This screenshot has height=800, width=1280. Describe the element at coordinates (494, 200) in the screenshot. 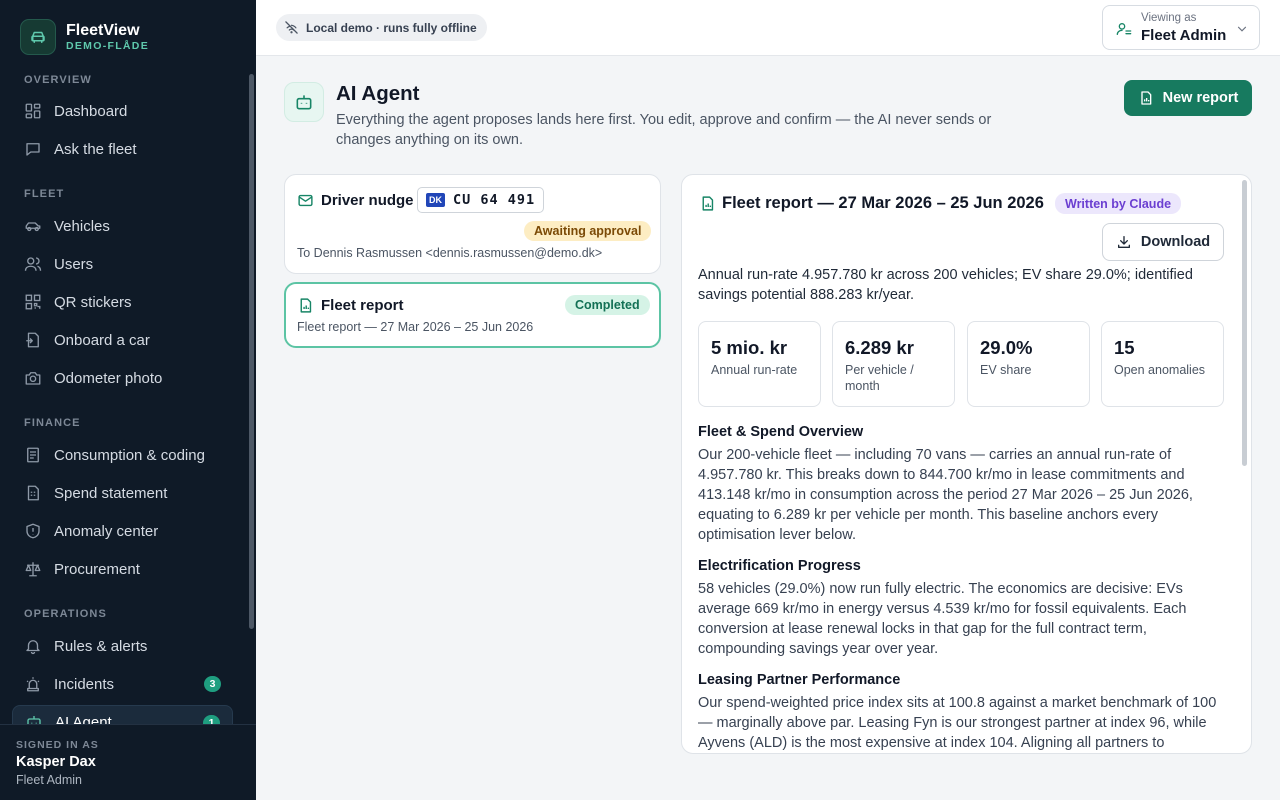

I see `plate-number: CU 64 491` at that location.